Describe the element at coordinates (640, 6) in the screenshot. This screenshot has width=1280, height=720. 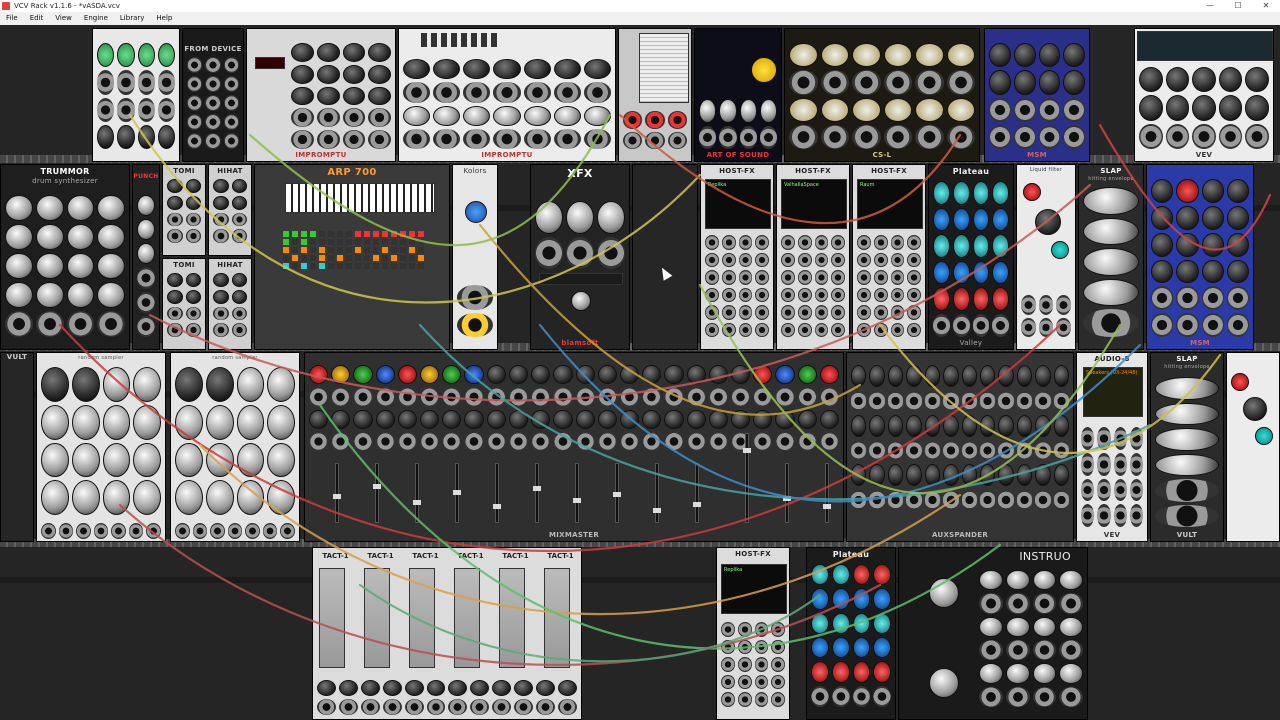
I see `window-titlebar: VCV Rack v1.1.6 - *vASDA.vcv — ☐ ✕` at that location.